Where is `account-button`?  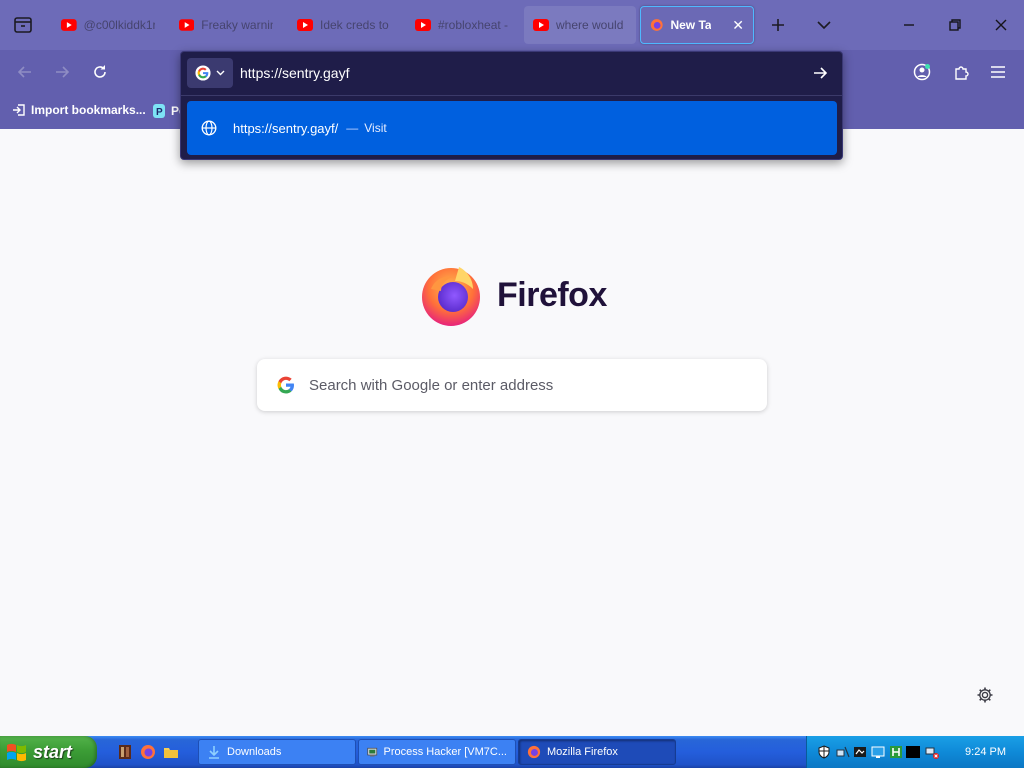
account-button is located at coordinates (922, 72).